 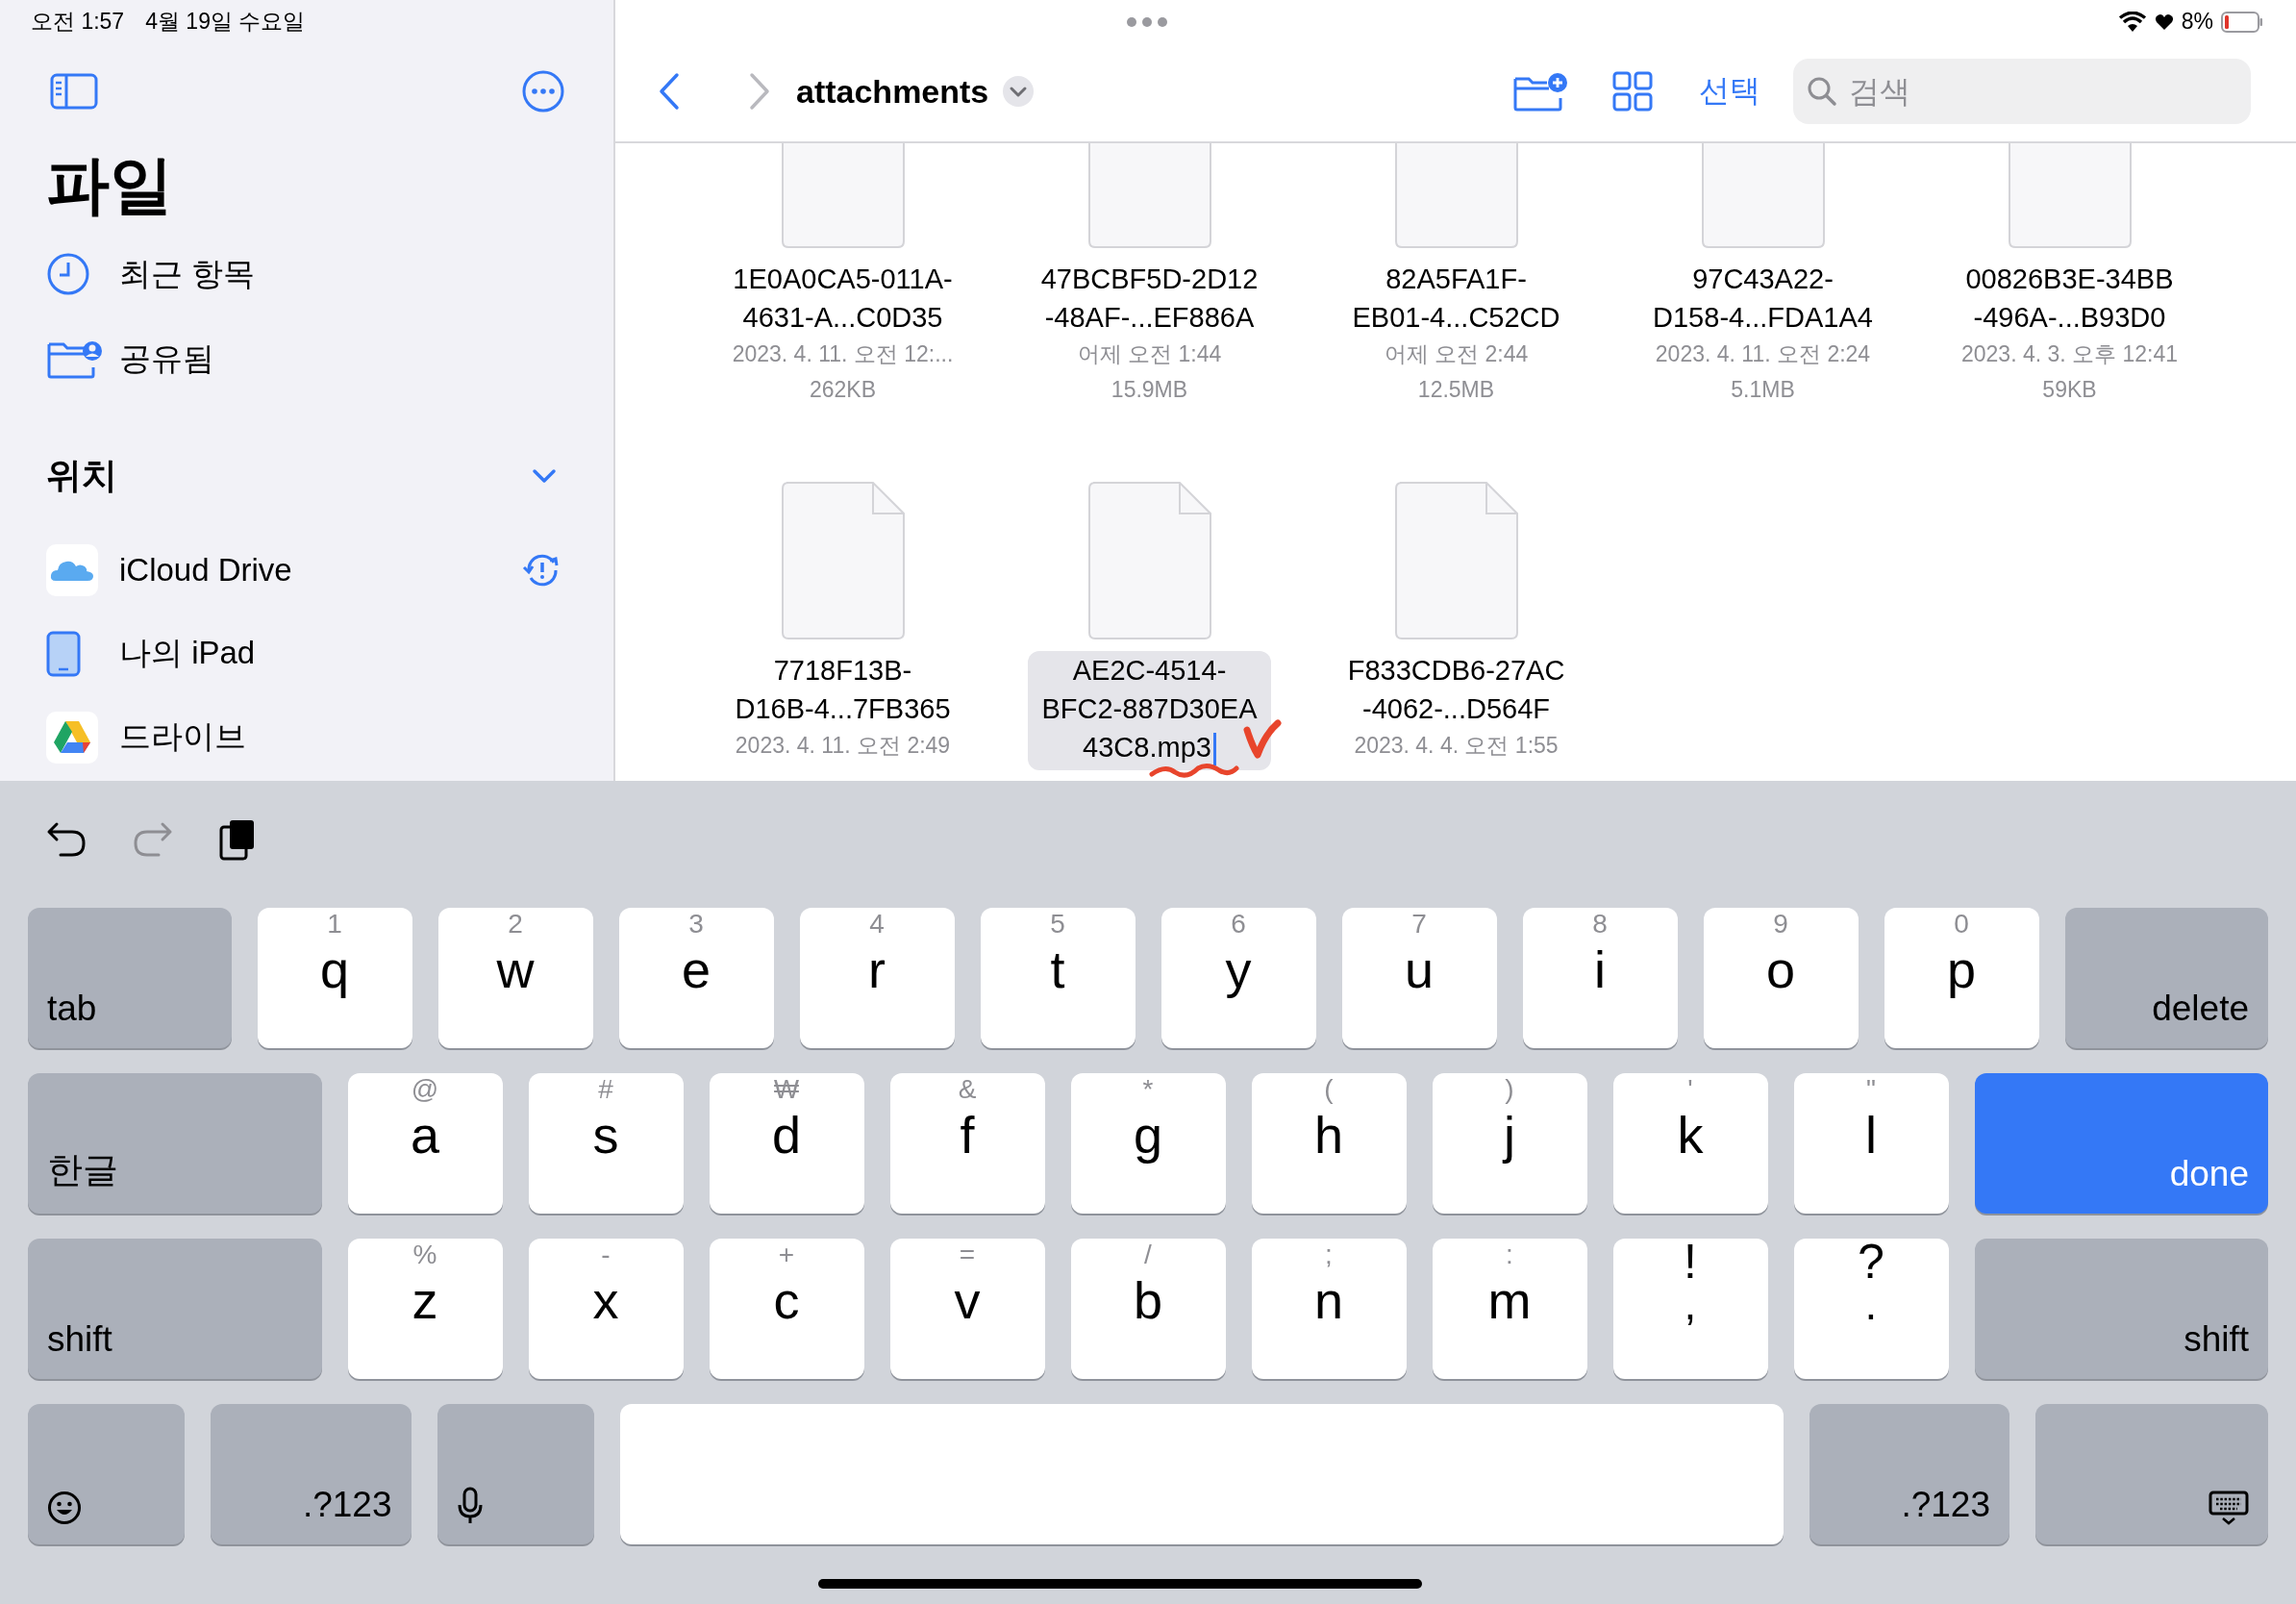 I want to click on file-name: F833CDB6-27AC -4062-...D564F, so click(x=1456, y=689).